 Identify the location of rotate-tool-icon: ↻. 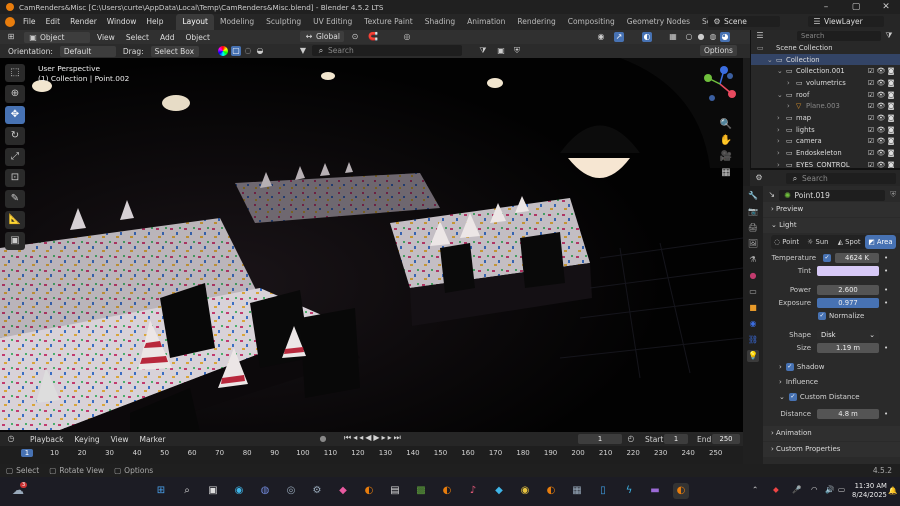
(15, 136).